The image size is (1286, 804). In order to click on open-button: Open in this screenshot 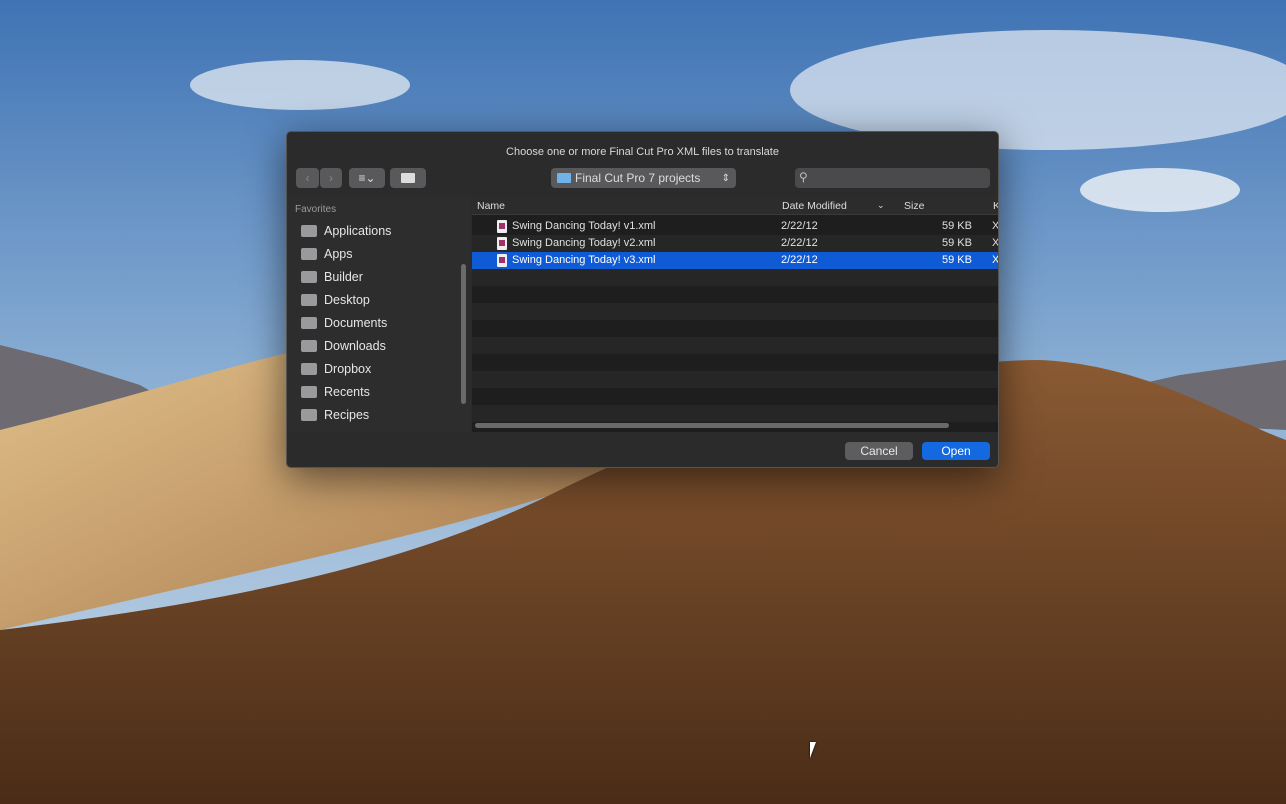, I will do `click(956, 451)`.